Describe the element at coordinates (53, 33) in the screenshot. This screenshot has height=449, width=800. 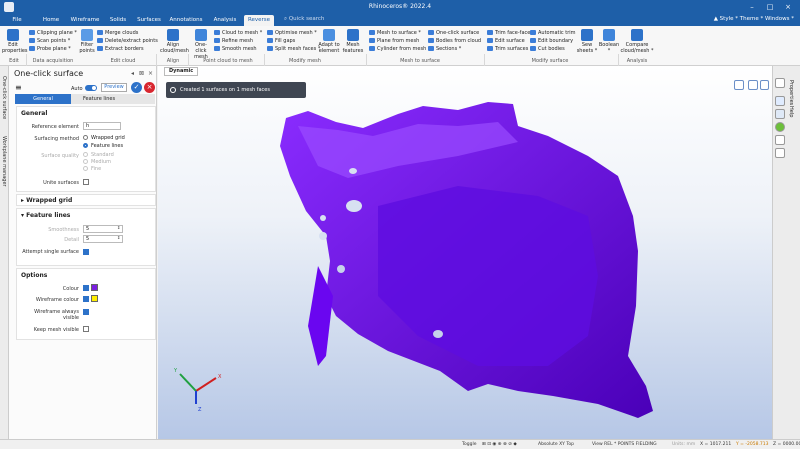
I see `clipping-plane-button: Clipping plane *` at that location.